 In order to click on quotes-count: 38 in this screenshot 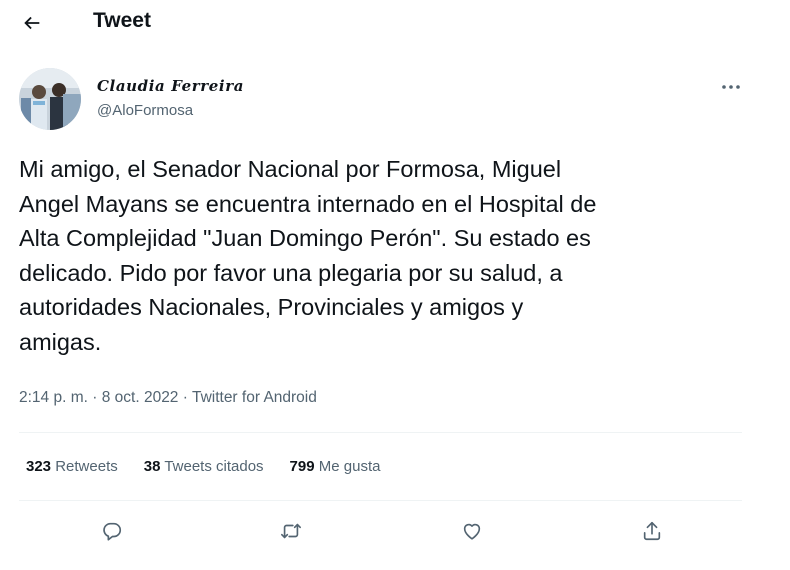, I will do `click(152, 466)`.